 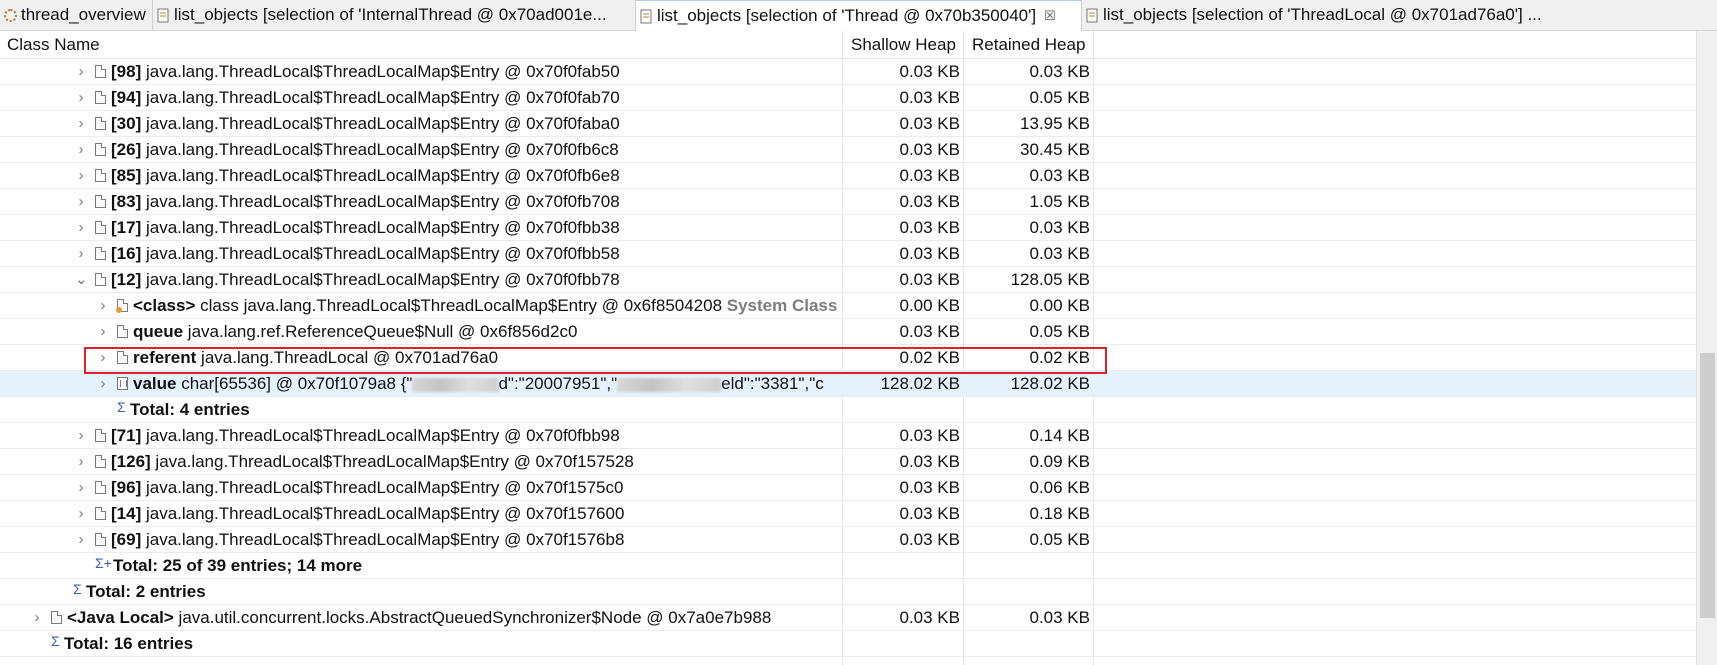 I want to click on redacted-text, so click(x=455, y=384).